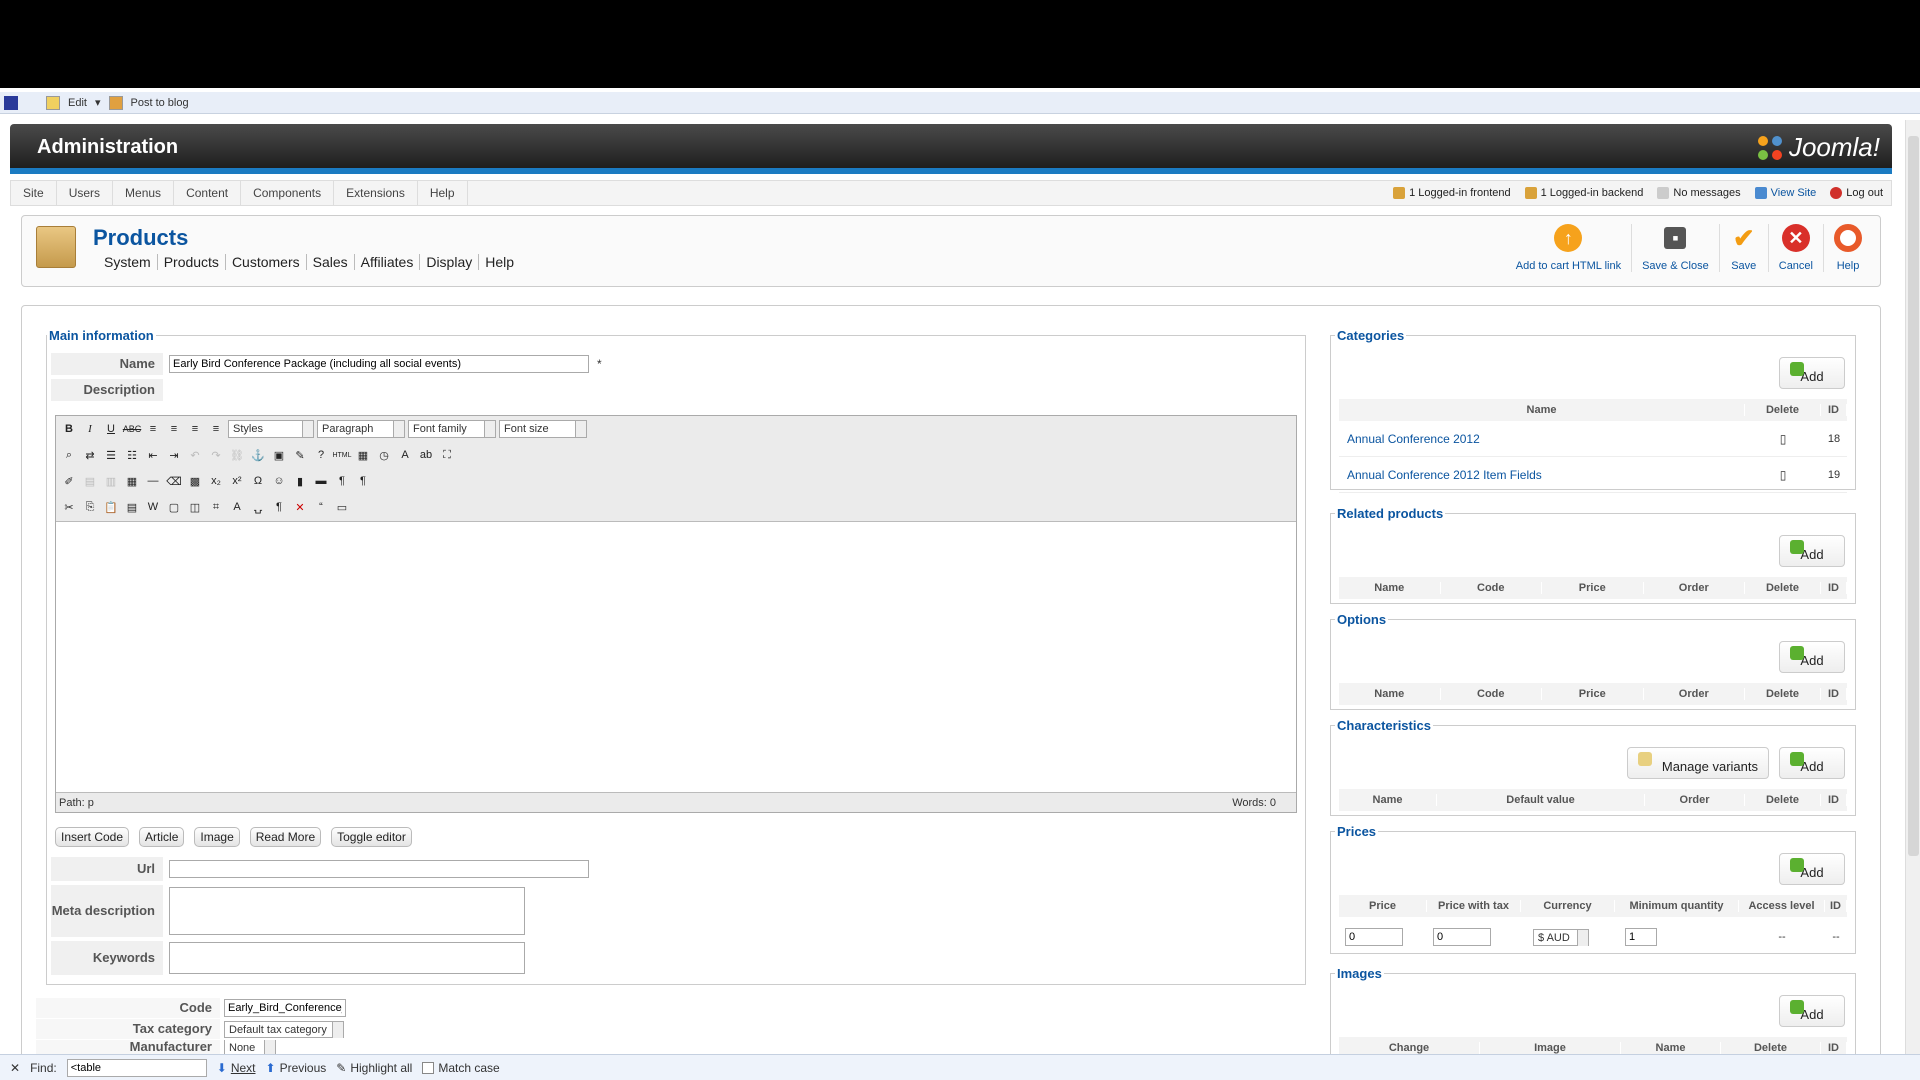 Image resolution: width=1920 pixels, height=1080 pixels. What do you see at coordinates (371, 837) in the screenshot?
I see `toggle-editor-button: Toggle editor` at bounding box center [371, 837].